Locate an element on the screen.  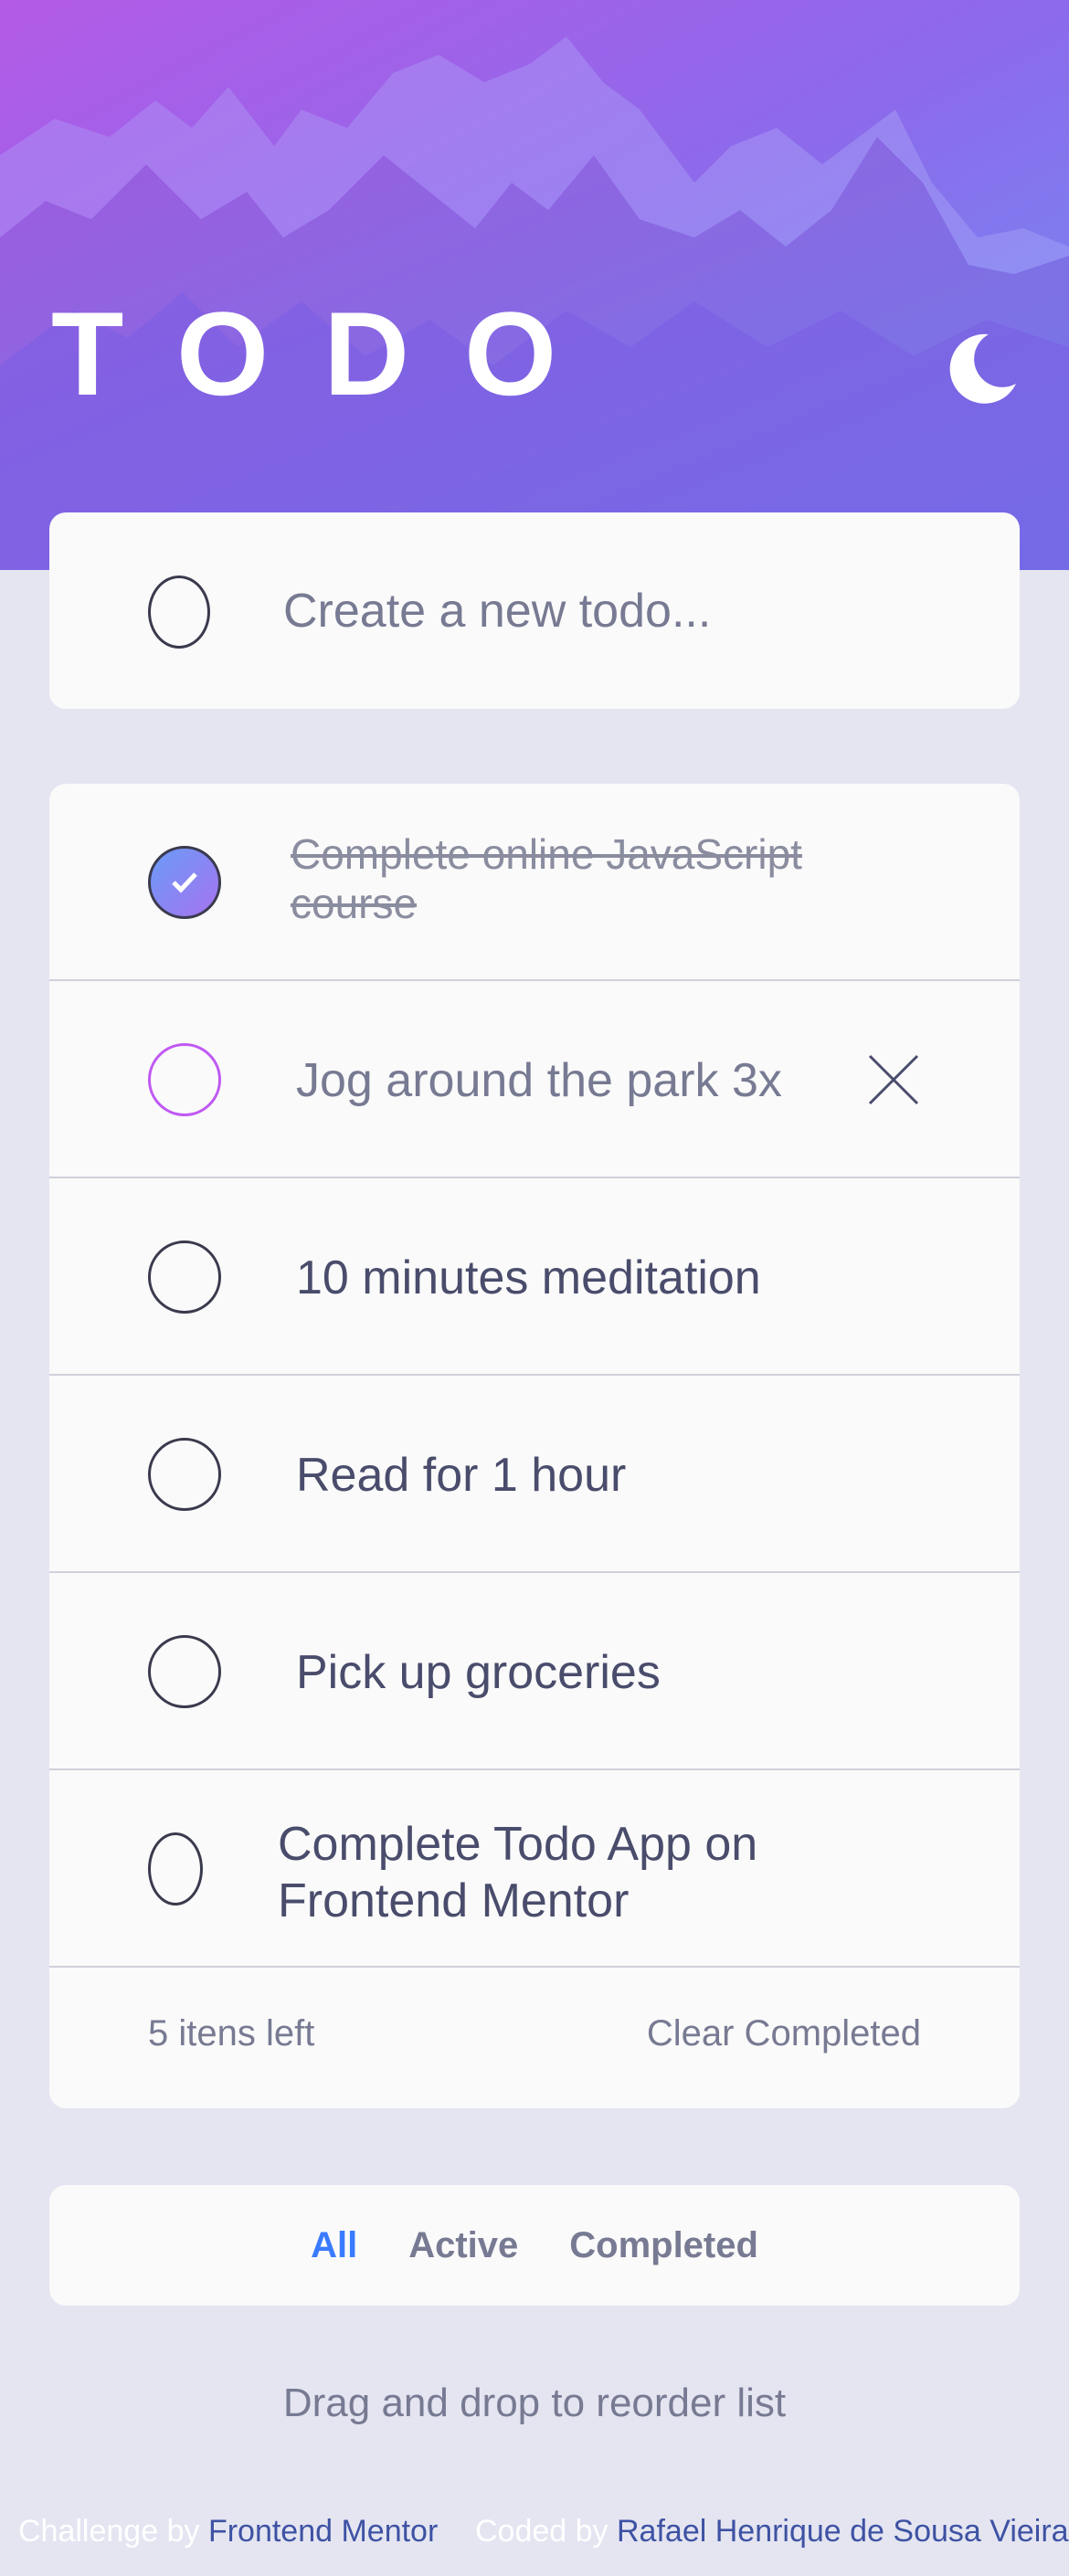
todo-item: Complete Todo App on Frontend Mentor is located at coordinates (534, 1869).